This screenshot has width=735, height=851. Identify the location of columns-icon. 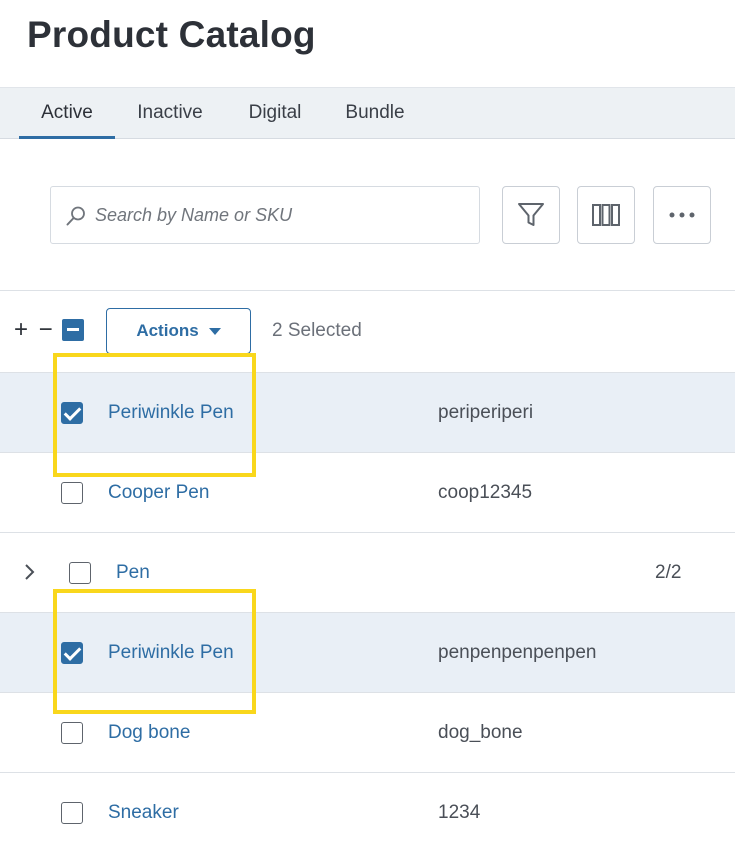
(606, 215).